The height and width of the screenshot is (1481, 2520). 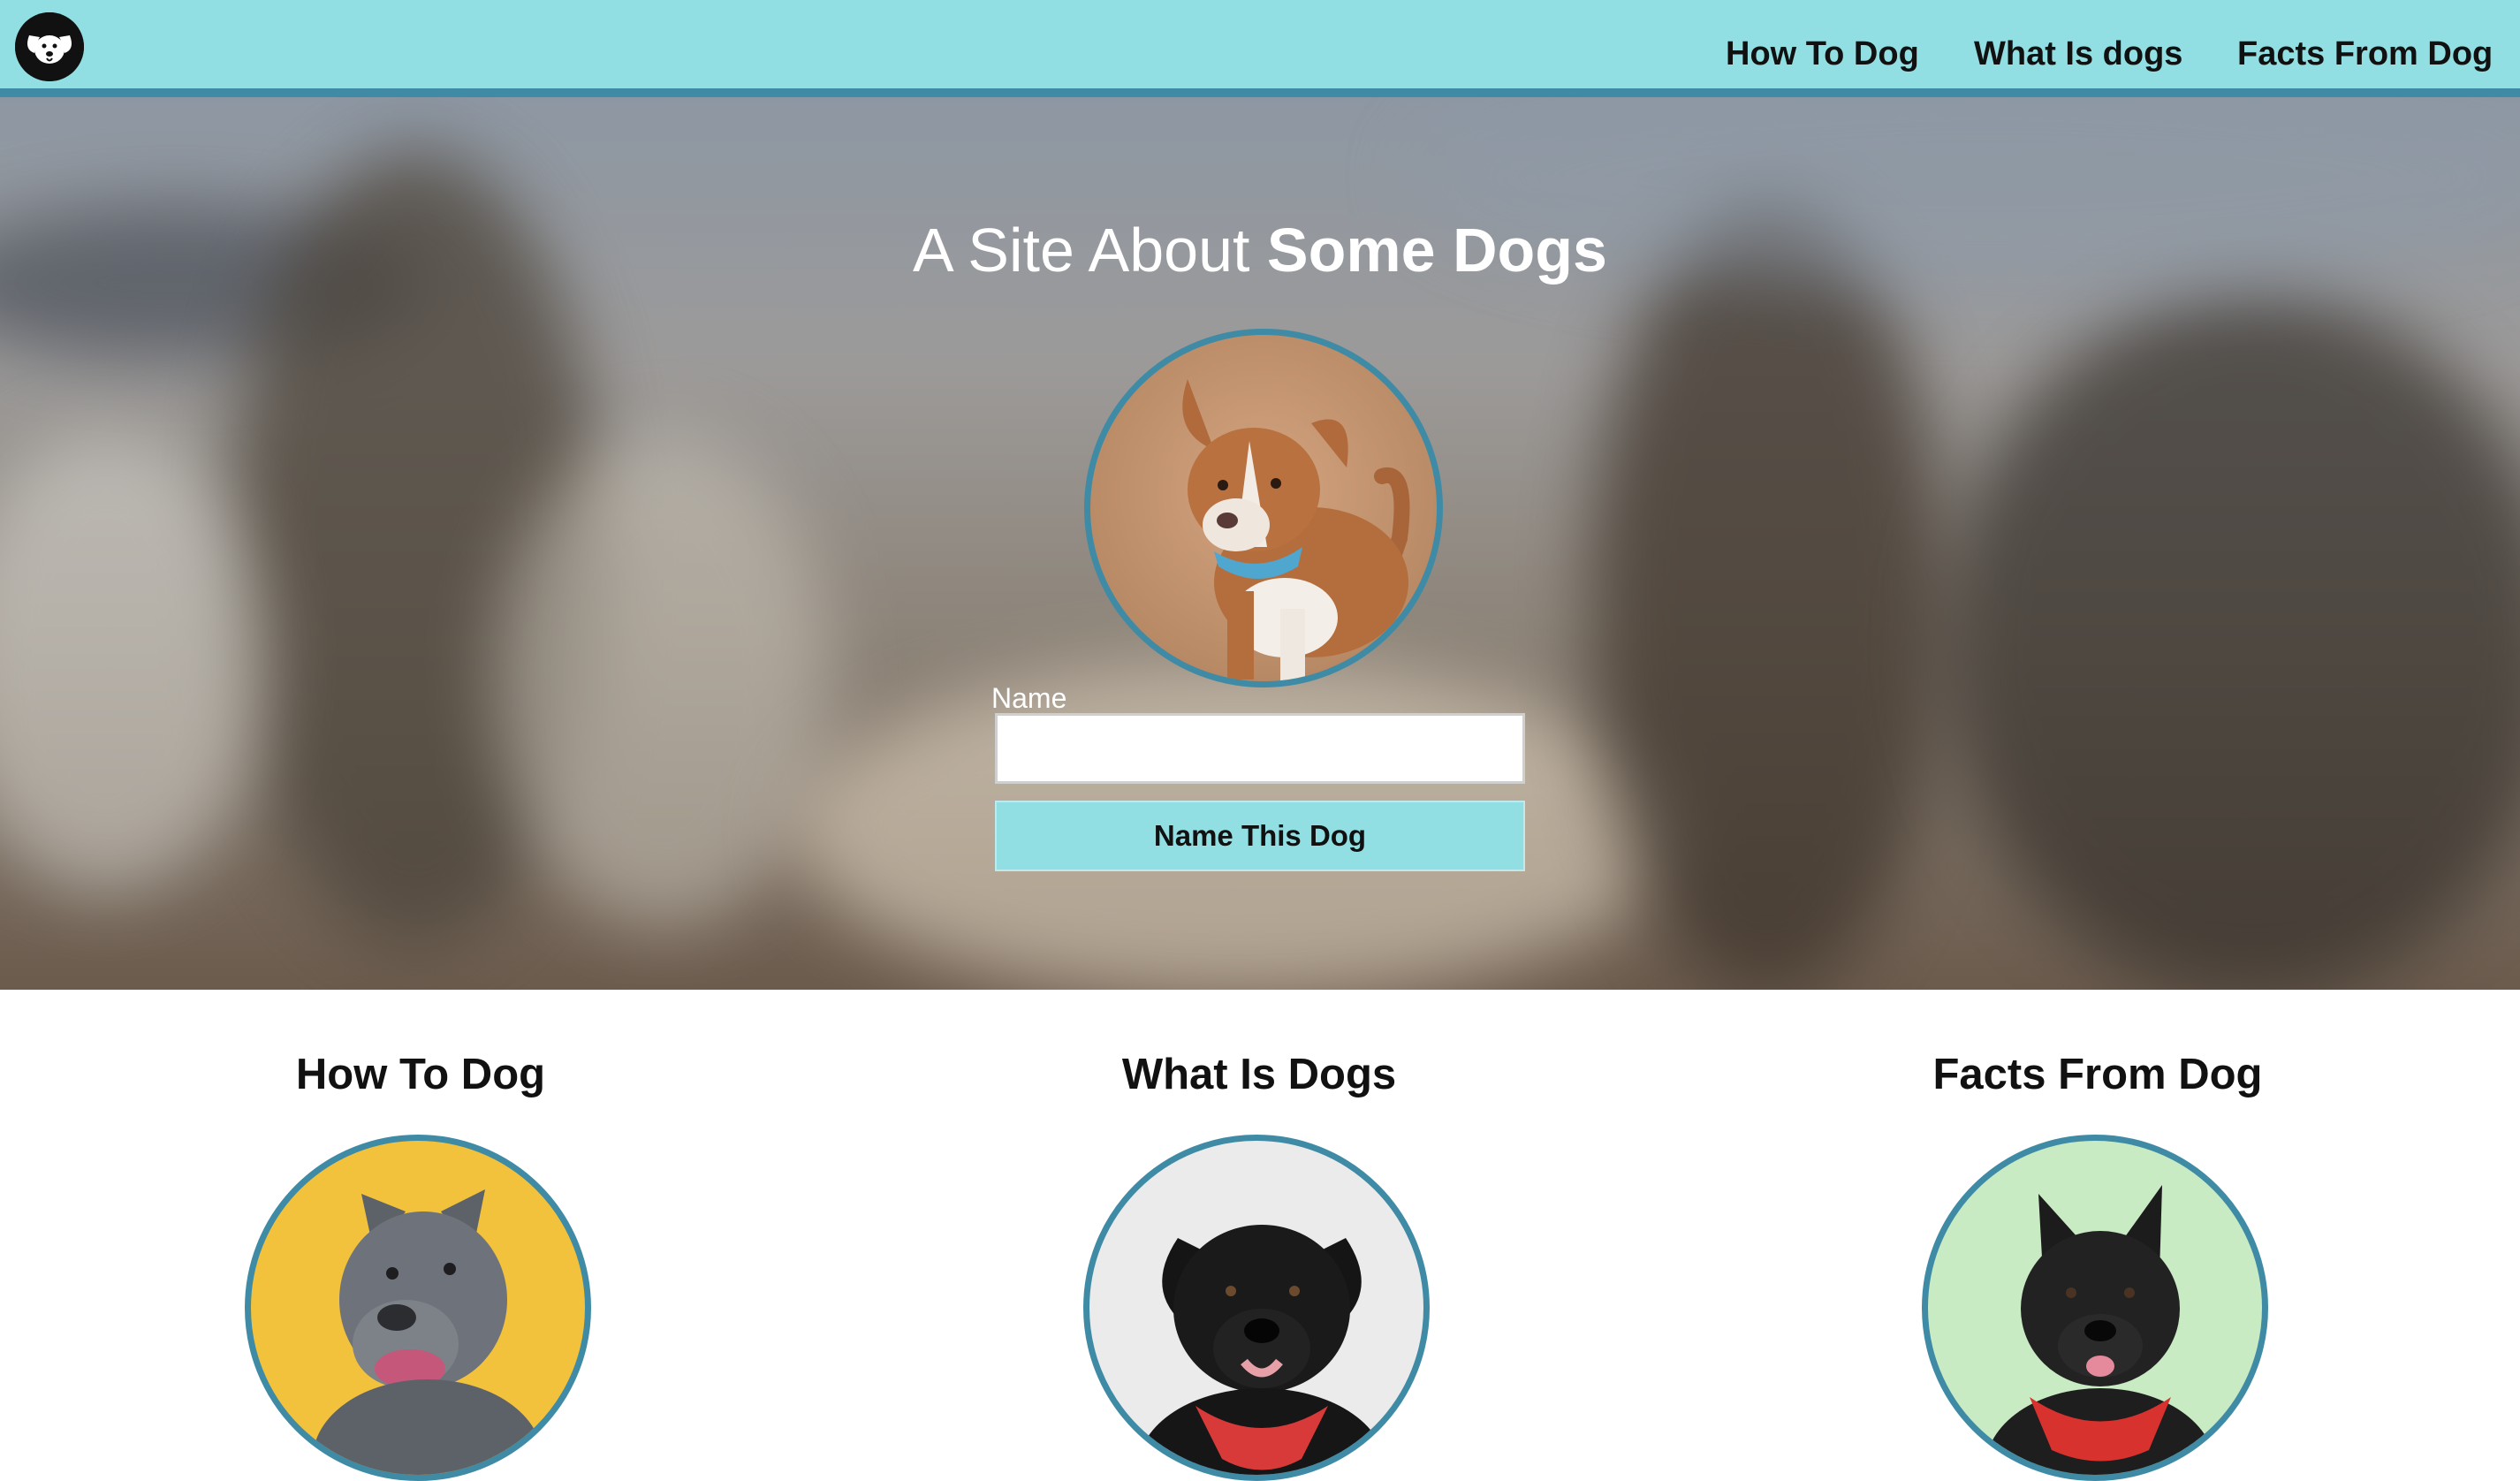 I want to click on card-title-facts-from-dog: Facts From Dog, so click(x=2097, y=1074).